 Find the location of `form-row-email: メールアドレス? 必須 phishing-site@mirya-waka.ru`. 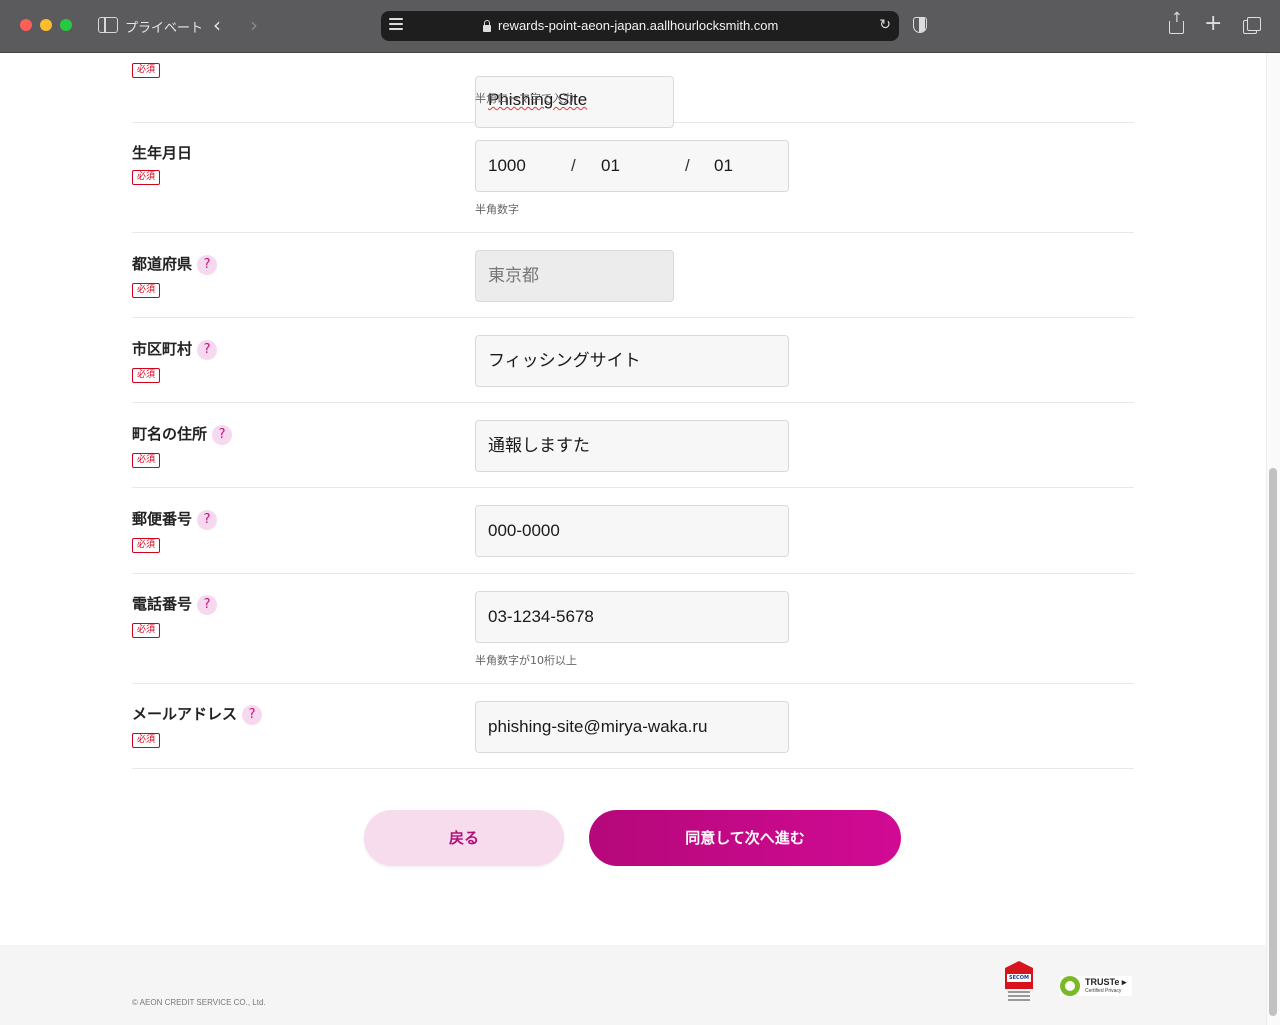

form-row-email: メールアドレス? 必須 phishing-site@mirya-waka.ru is located at coordinates (633, 726).